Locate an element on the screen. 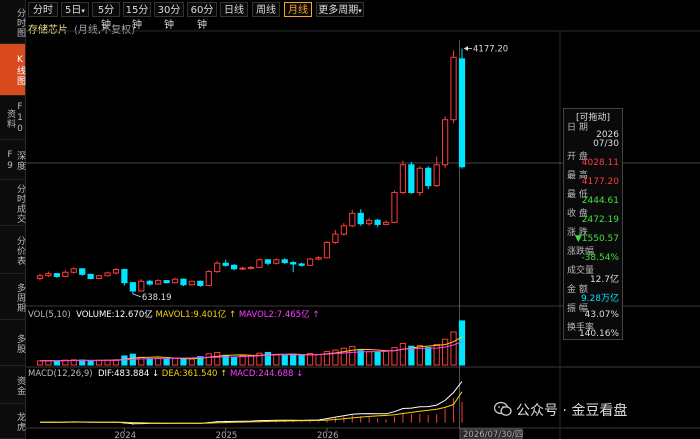 The height and width of the screenshot is (439, 700). dea-line is located at coordinates (251, 407).